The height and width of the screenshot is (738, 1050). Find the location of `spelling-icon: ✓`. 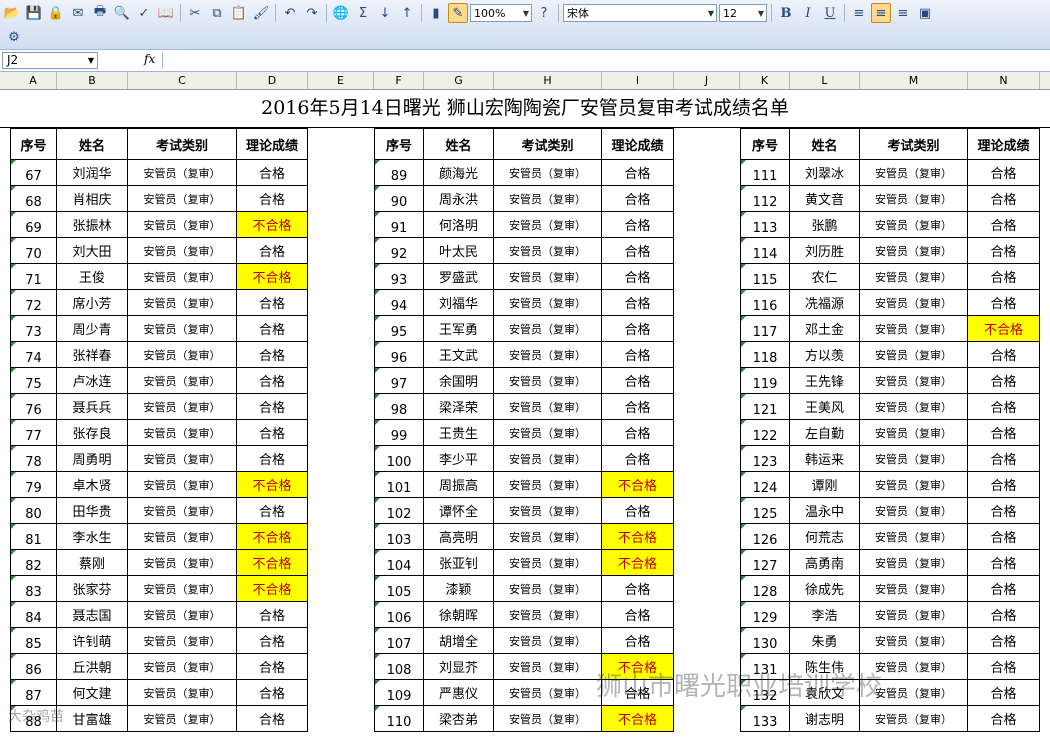

spelling-icon: ✓ is located at coordinates (144, 13).